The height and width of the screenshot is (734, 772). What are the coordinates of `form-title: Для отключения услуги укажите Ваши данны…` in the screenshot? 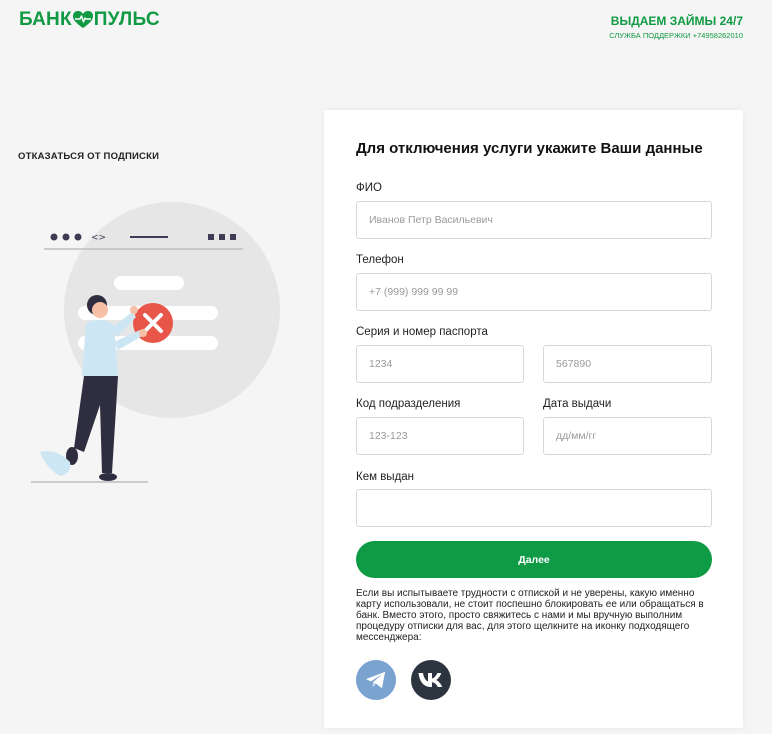 It's located at (529, 148).